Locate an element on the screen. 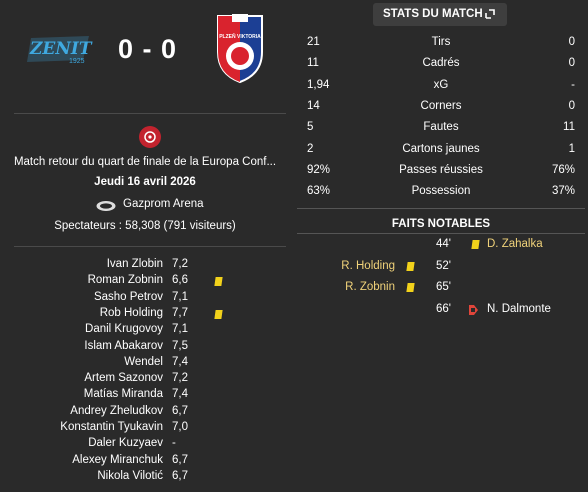 This screenshot has width=588, height=492. stat-label: xG is located at coordinates (441, 84).